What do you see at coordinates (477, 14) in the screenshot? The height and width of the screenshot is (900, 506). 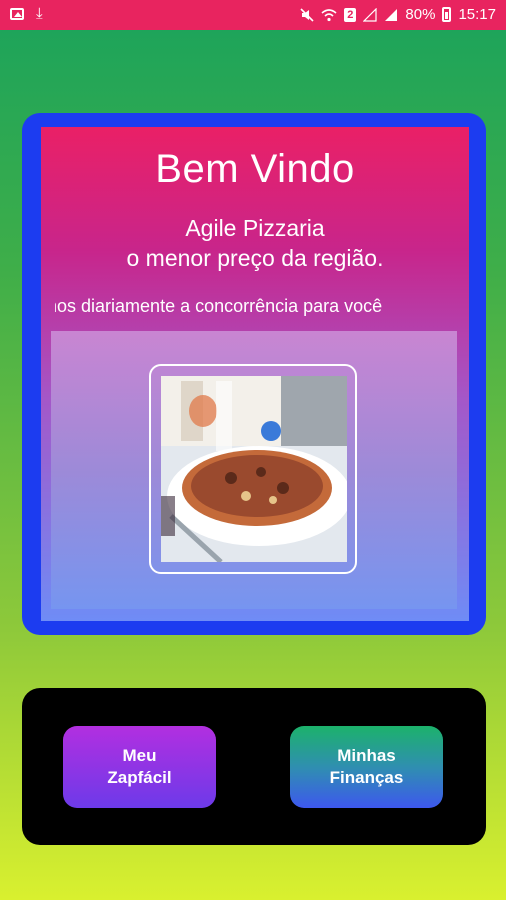 I see `clock: 15:17` at bounding box center [477, 14].